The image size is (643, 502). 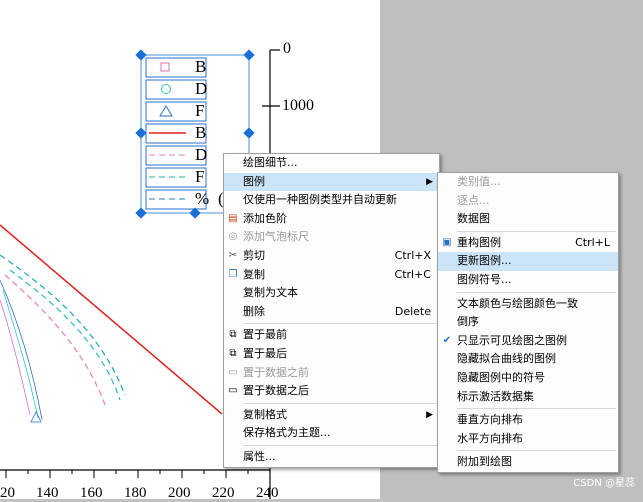 I want to click on watermark: CSDN @星蕊, so click(x=604, y=483).